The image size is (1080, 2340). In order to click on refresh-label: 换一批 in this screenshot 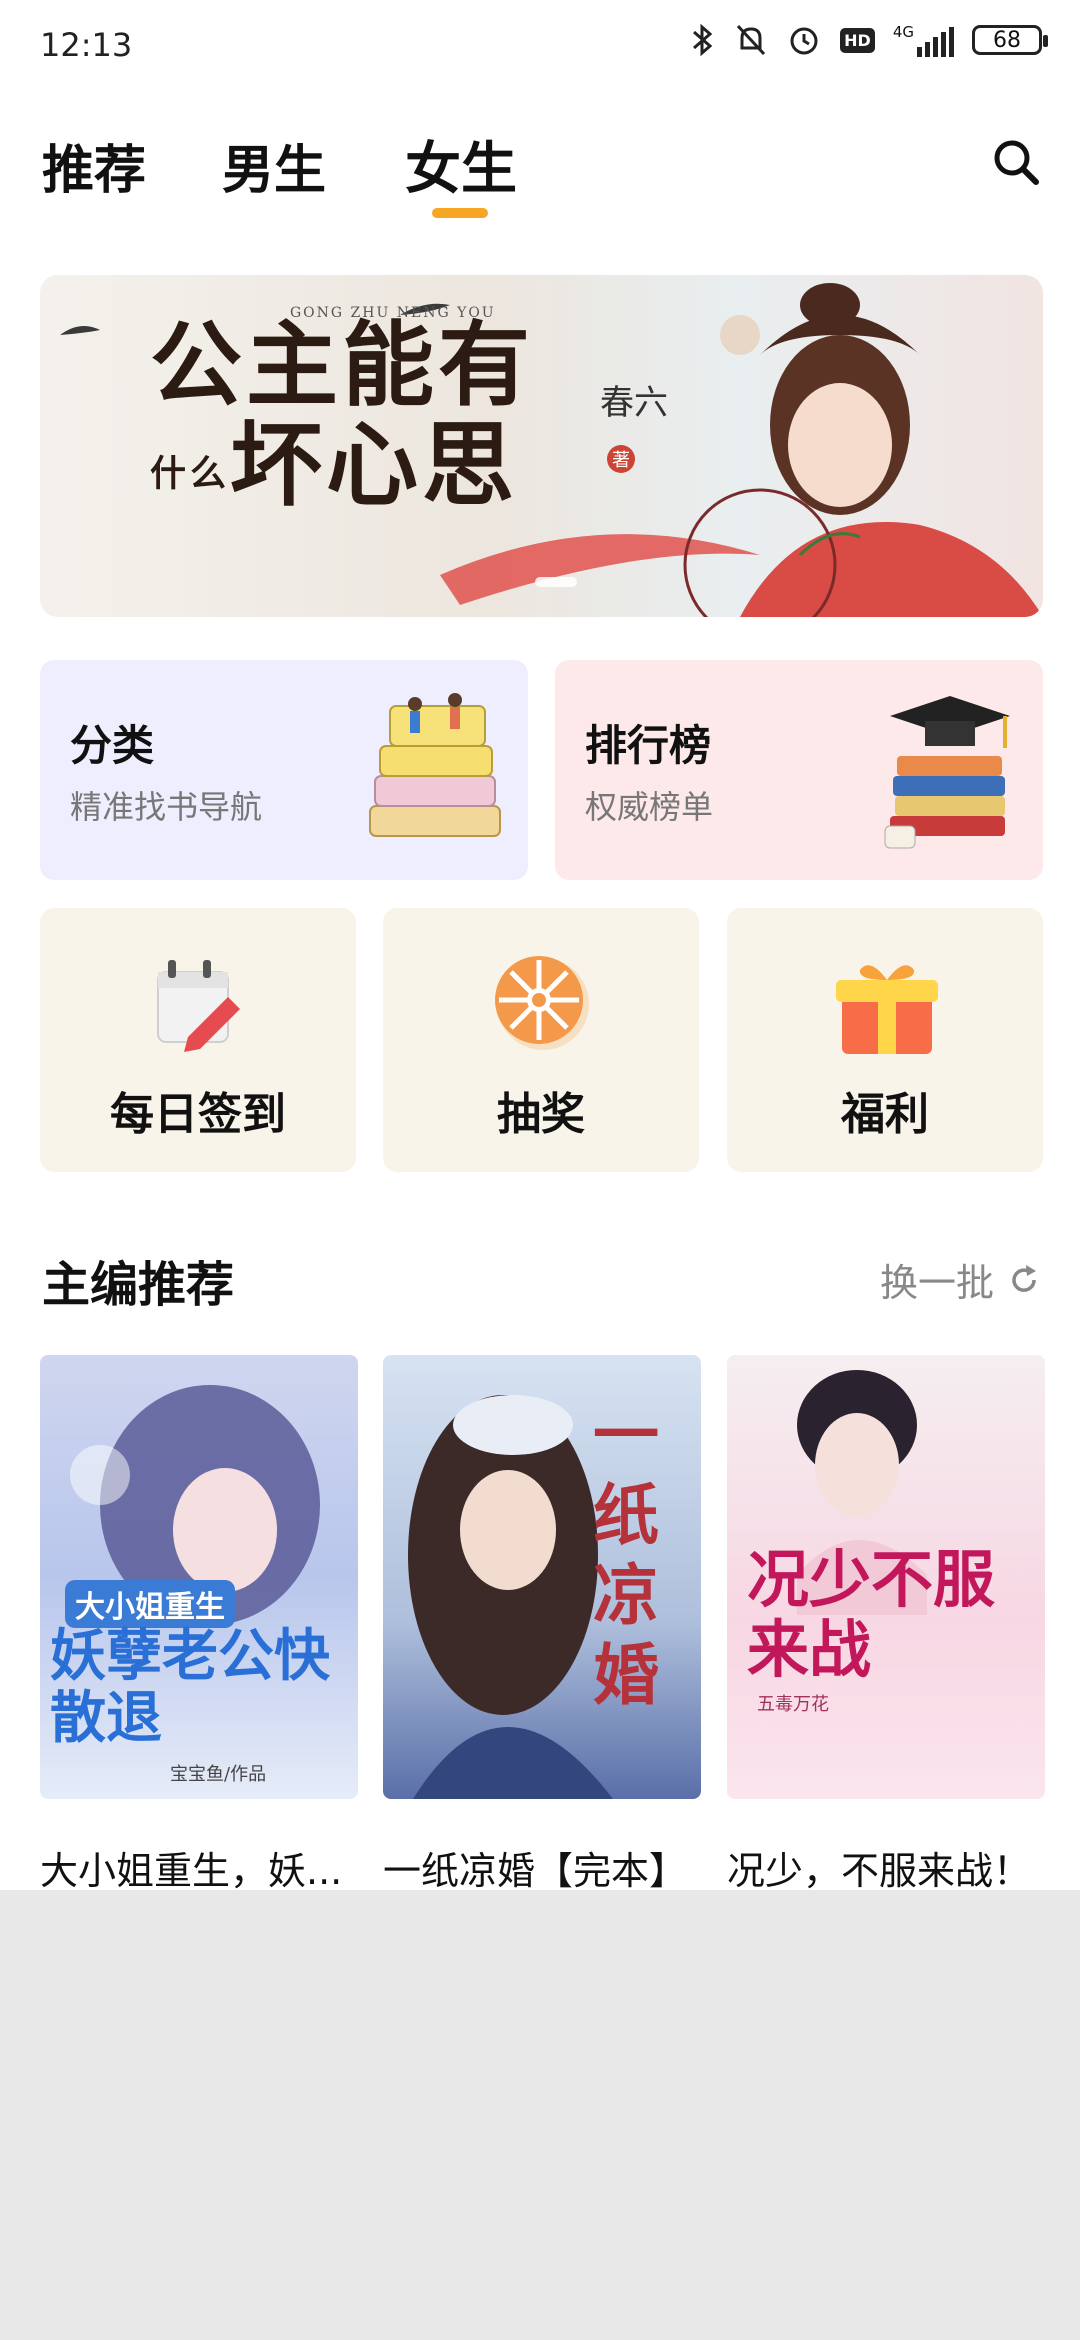, I will do `click(936, 1283)`.